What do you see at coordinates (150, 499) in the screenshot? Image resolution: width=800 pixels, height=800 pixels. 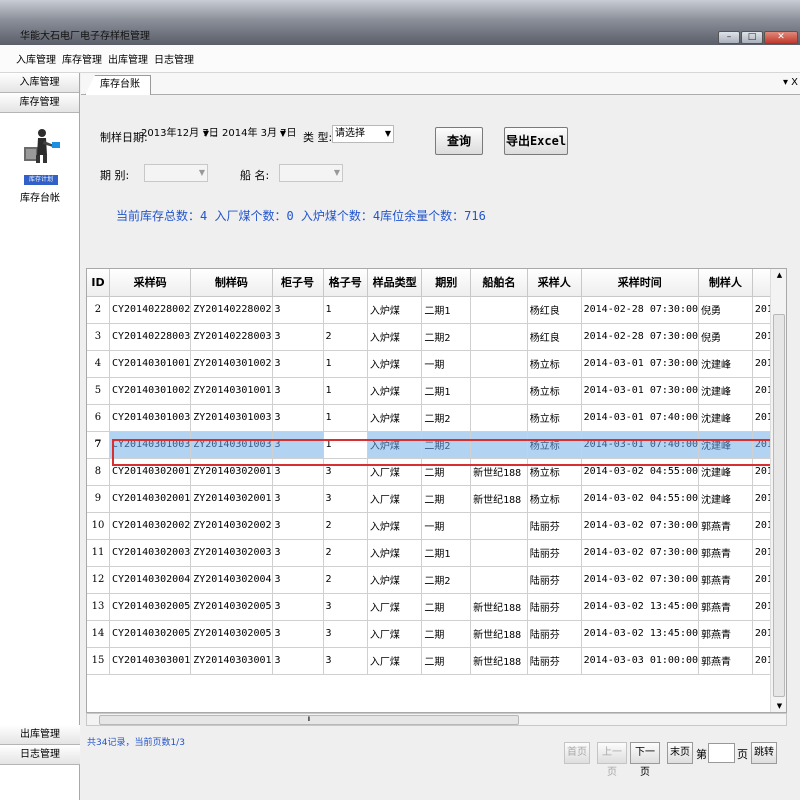 I see `table-cell: CY20140302001` at bounding box center [150, 499].